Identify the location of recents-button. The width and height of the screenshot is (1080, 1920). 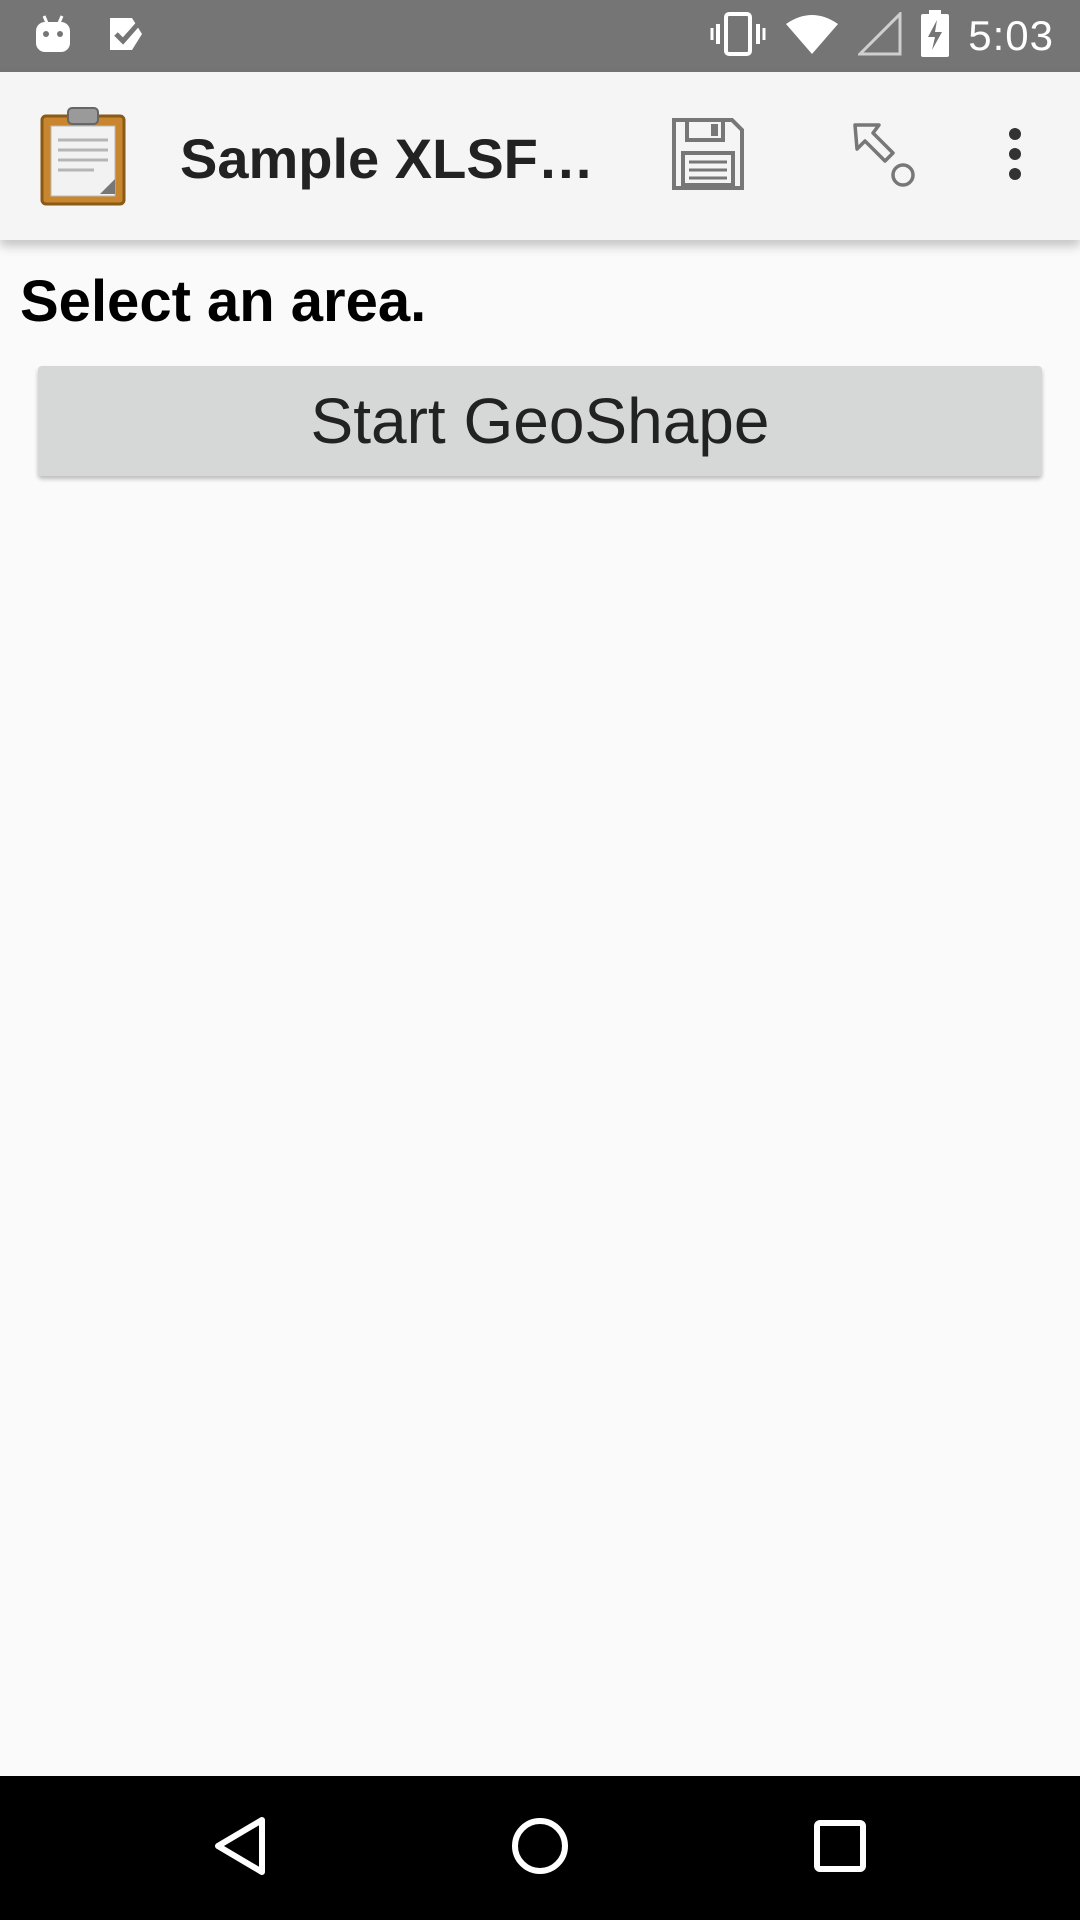
(840, 1848).